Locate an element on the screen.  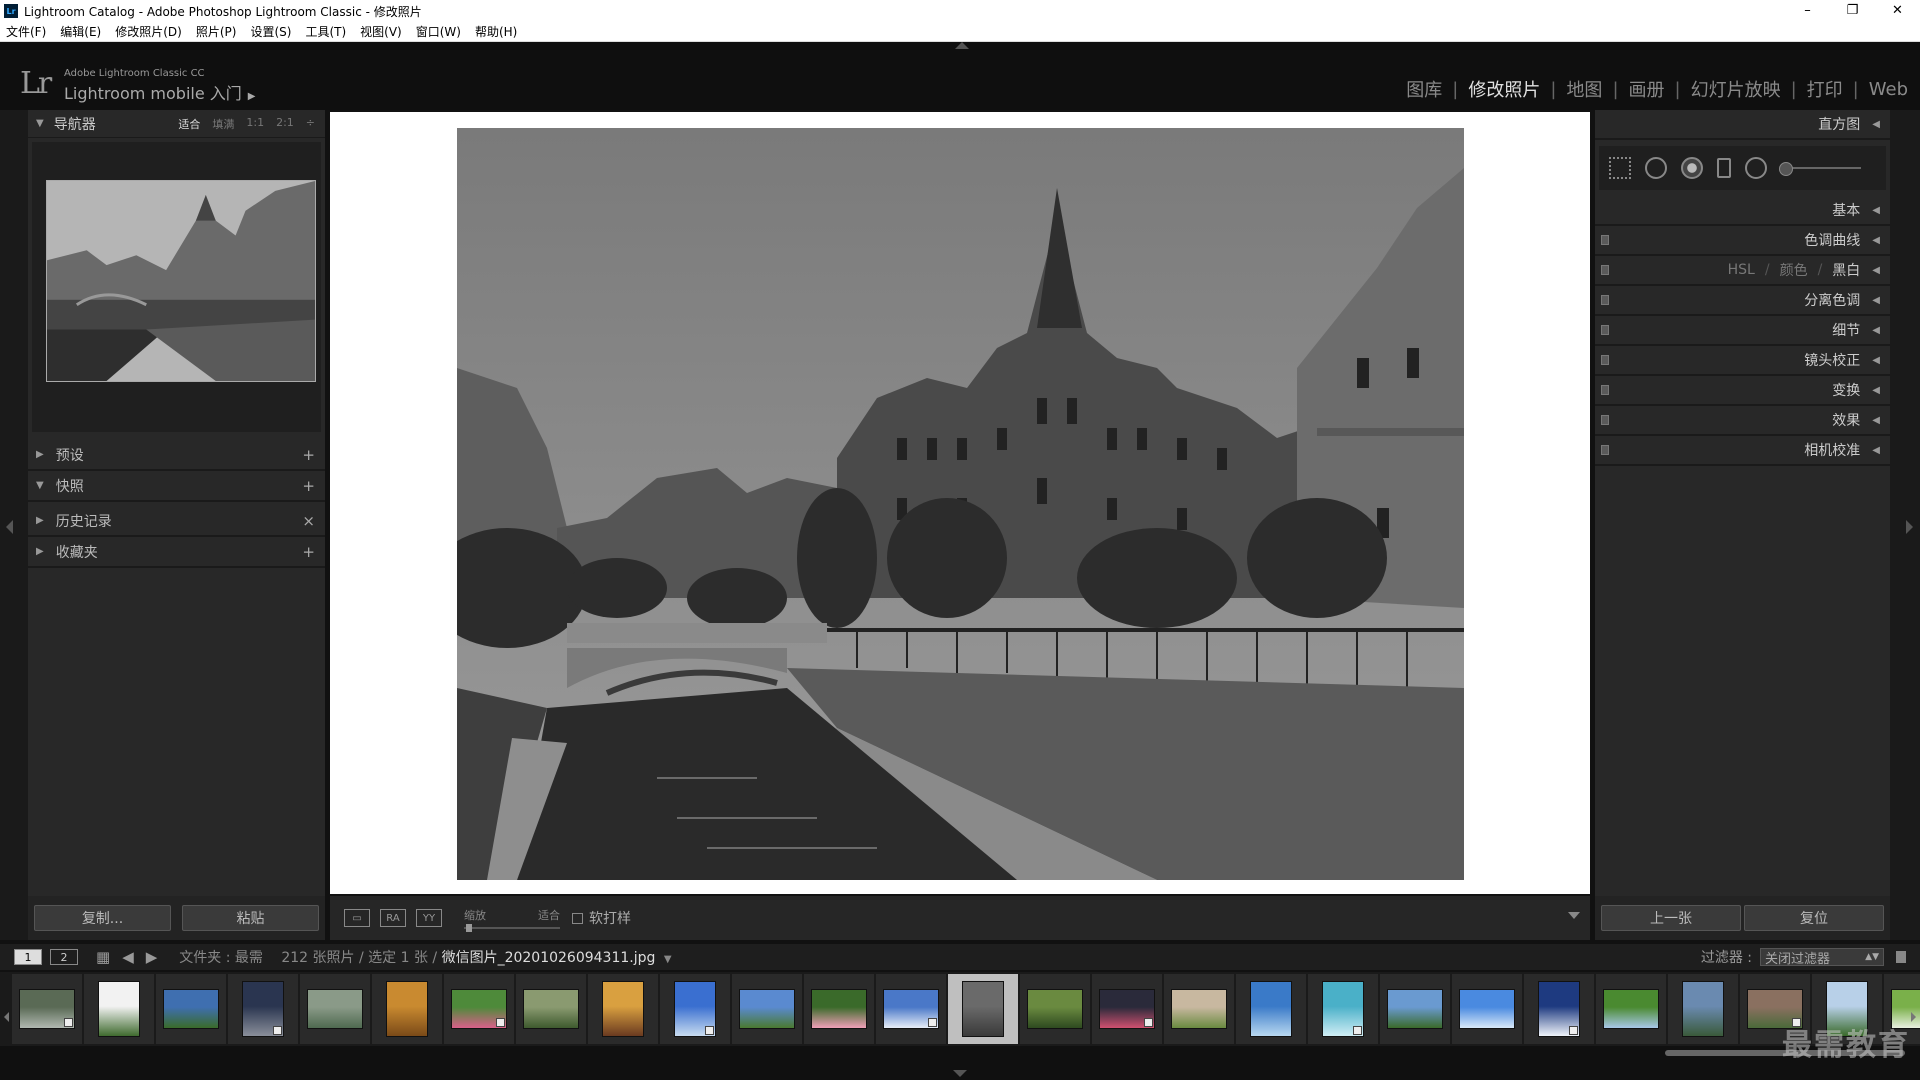
add-snapshot-icon: + is located at coordinates (308, 486).